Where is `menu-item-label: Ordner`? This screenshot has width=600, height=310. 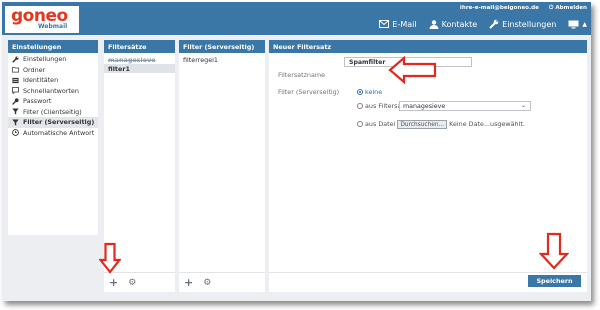
menu-item-label: Ordner is located at coordinates (34, 69).